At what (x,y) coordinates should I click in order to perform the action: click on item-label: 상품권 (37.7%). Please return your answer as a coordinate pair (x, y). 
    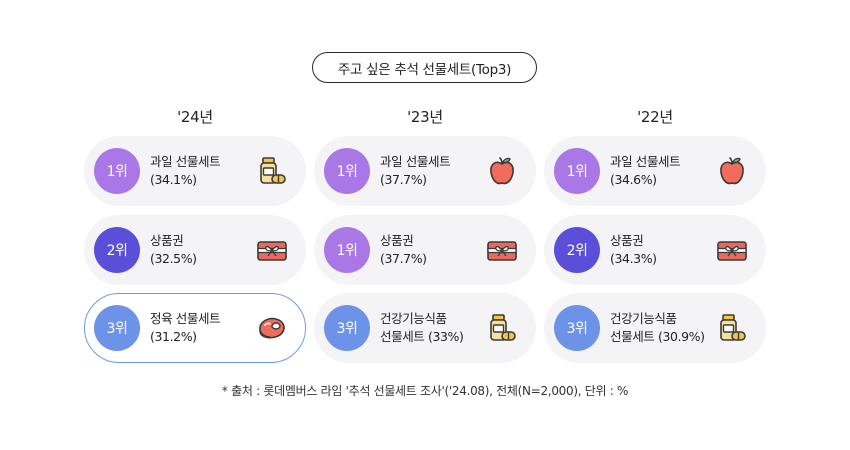
    Looking at the image, I should click on (403, 250).